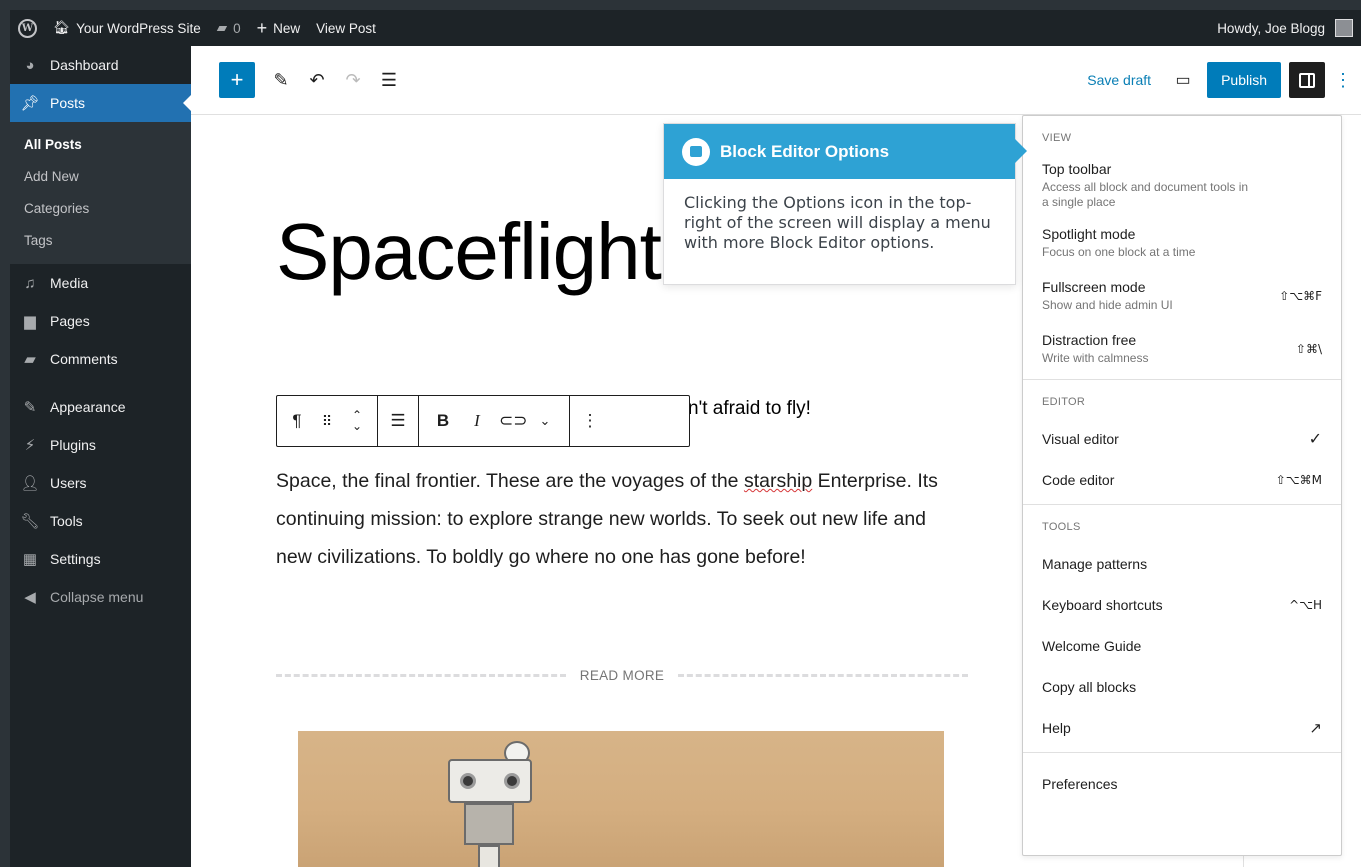 This screenshot has width=1361, height=867. What do you see at coordinates (297, 421) in the screenshot?
I see `paragraph-icon: ¶` at bounding box center [297, 421].